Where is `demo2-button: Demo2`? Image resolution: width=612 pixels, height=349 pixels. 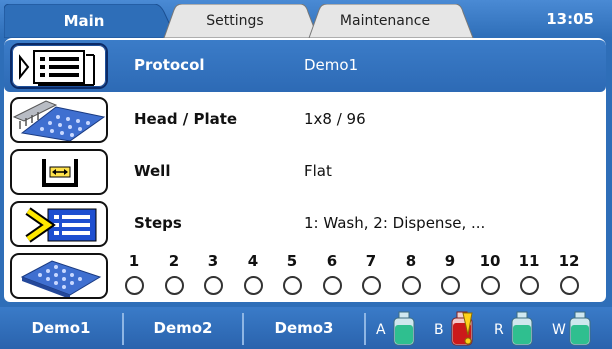 demo2-button: Demo2 is located at coordinates (183, 328).